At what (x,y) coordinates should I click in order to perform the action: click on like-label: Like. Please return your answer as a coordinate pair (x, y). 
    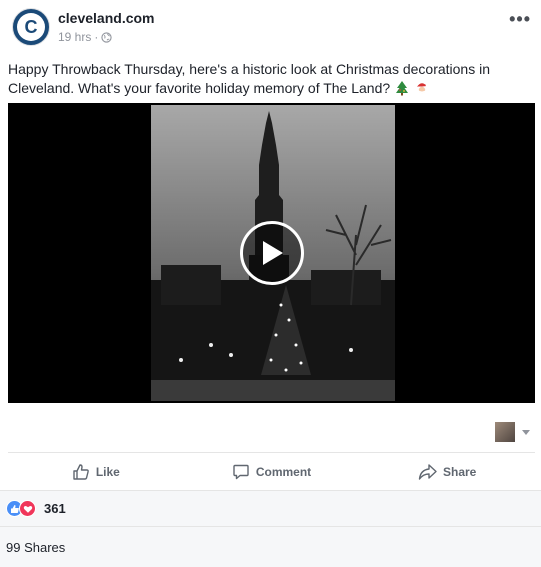
    Looking at the image, I should click on (107, 471).